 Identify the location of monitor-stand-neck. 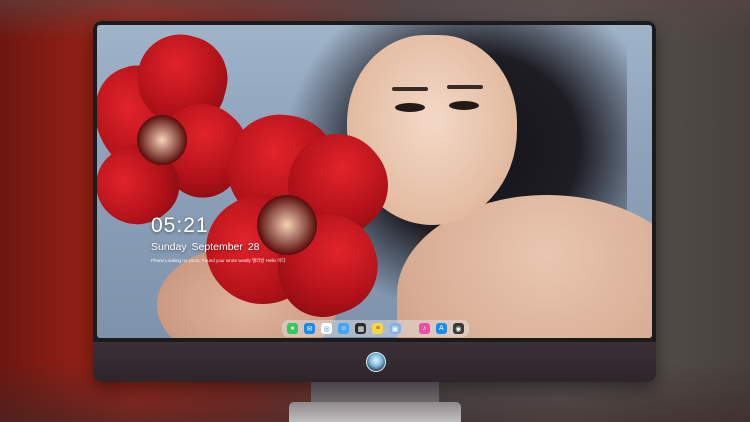
(375, 392).